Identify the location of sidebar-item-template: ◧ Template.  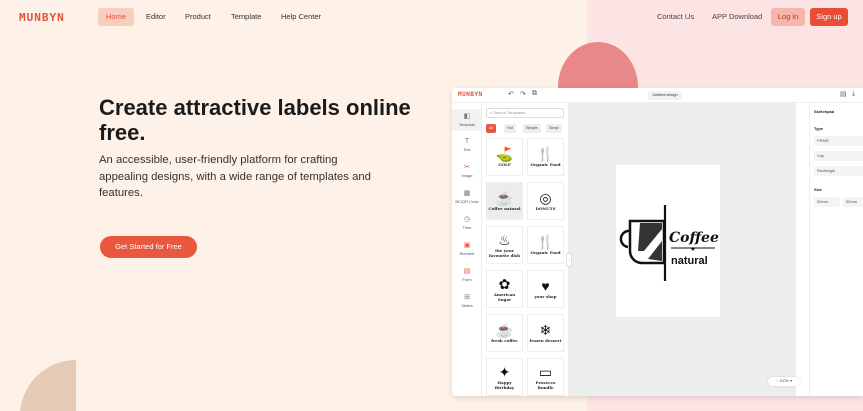
(467, 120).